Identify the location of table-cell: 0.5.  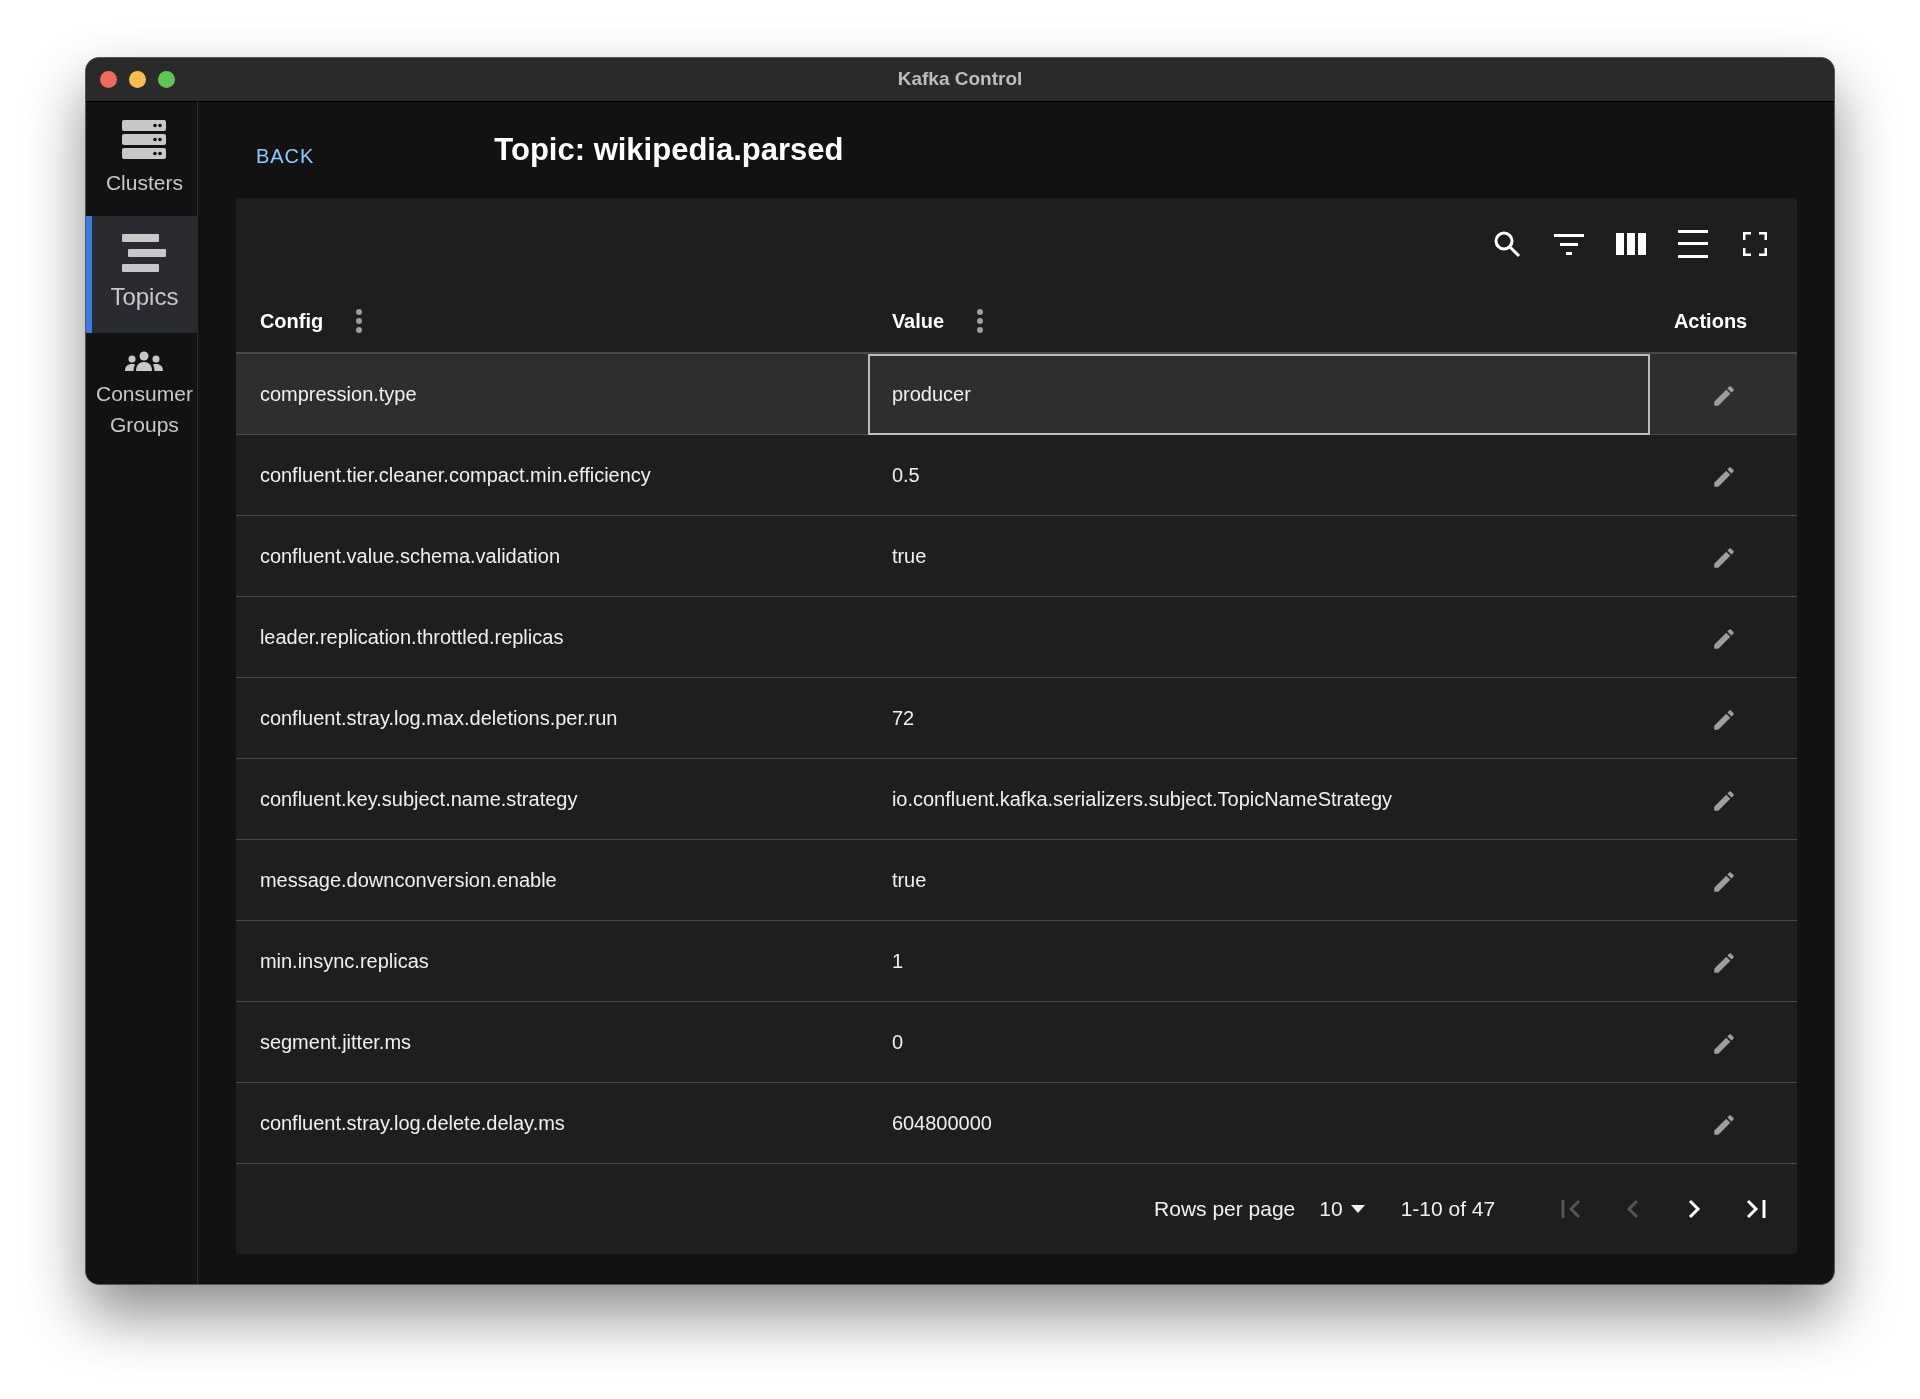
(1258, 475).